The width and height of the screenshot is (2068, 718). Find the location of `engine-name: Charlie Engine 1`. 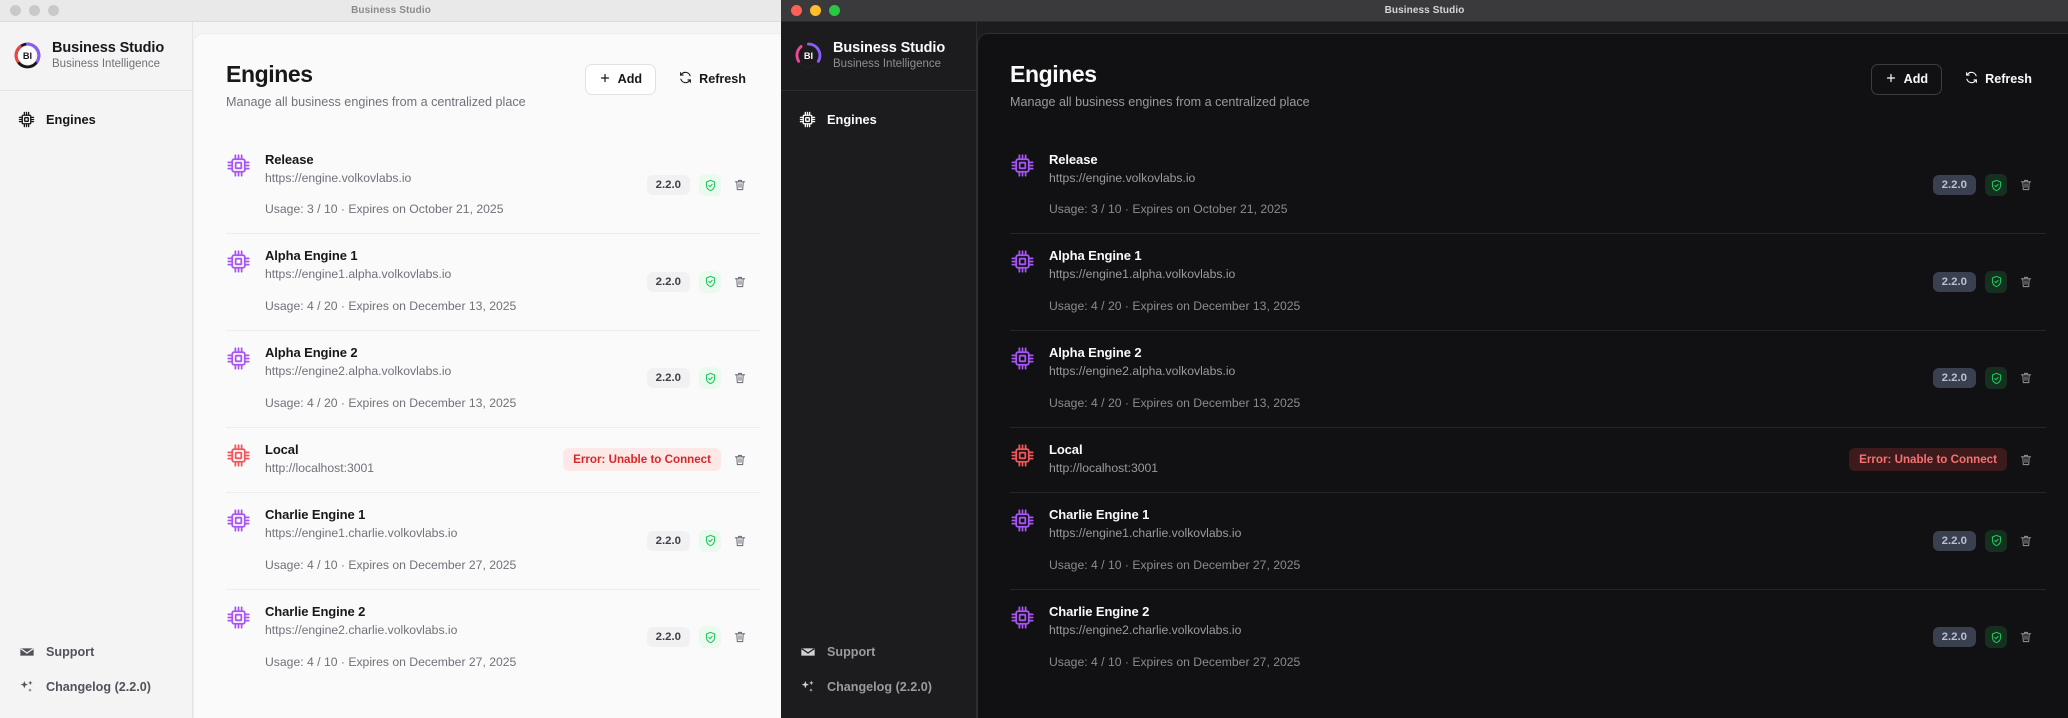

engine-name: Charlie Engine 1 is located at coordinates (315, 515).